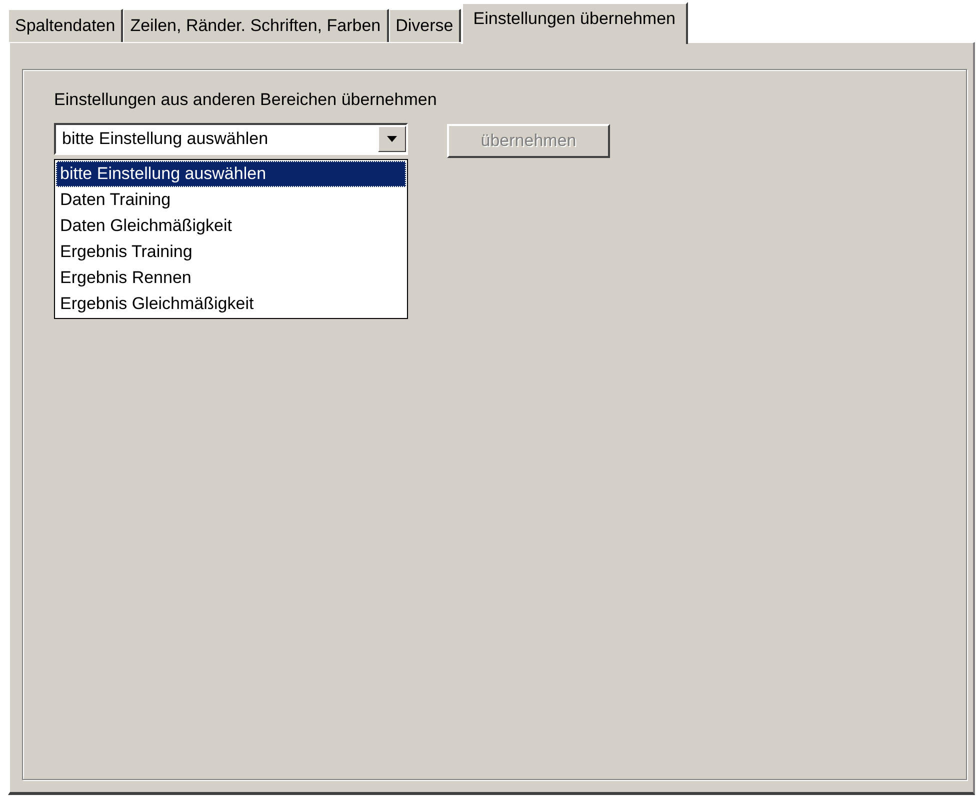 This screenshot has width=977, height=803. Describe the element at coordinates (231, 278) in the screenshot. I see `dropdown-option: Ergebnis Rennen` at that location.